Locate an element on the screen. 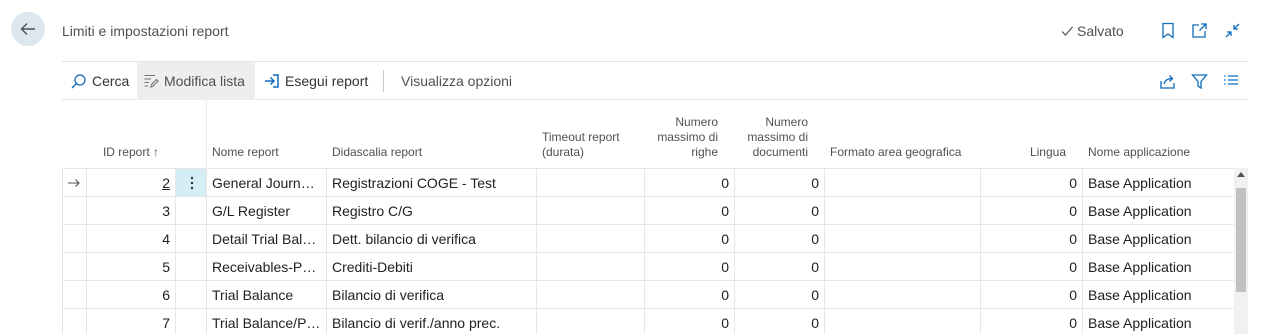 The width and height of the screenshot is (1288, 334). report-id-cell: 6 is located at coordinates (130, 295).